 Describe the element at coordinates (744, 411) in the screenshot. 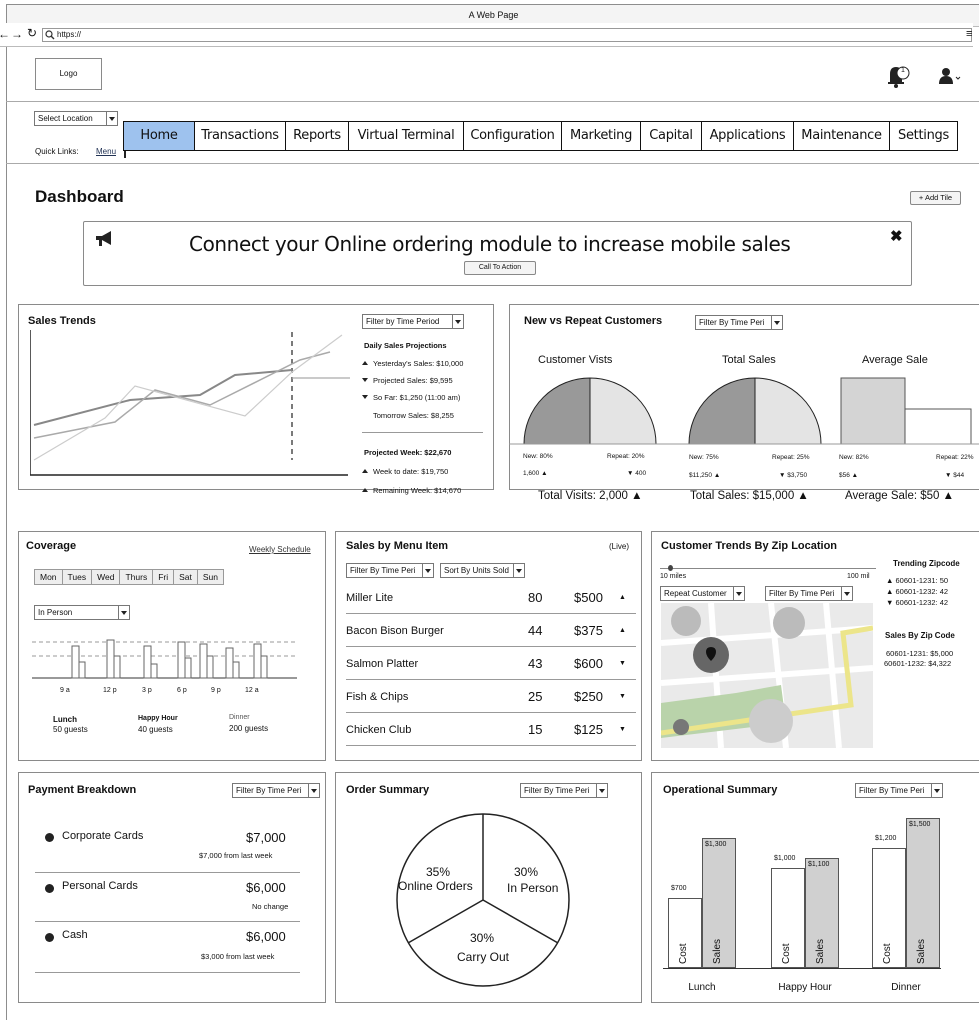

I see `new-vs-repeat-charts` at that location.